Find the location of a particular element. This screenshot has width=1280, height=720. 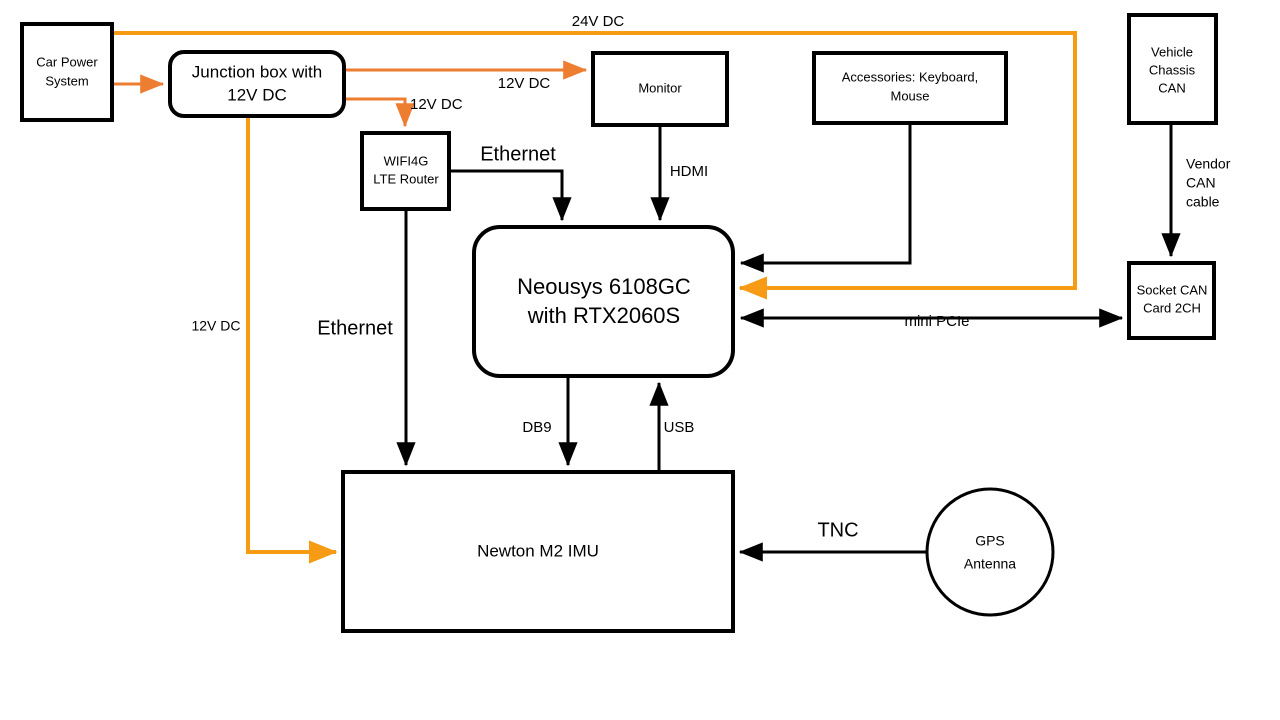

node-accessories: Accessories: Keyboard, Mouse is located at coordinates (910, 88).